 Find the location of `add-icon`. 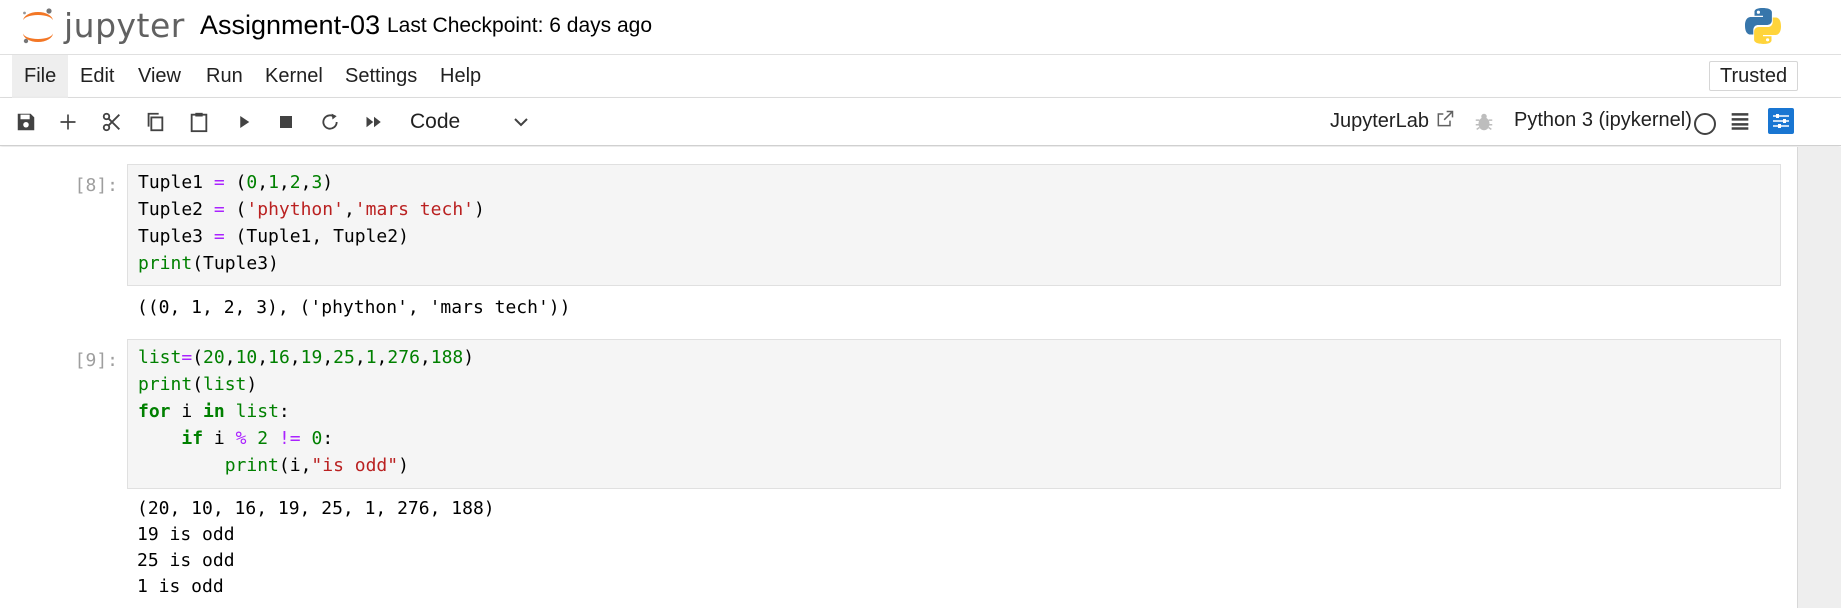

add-icon is located at coordinates (68, 122).